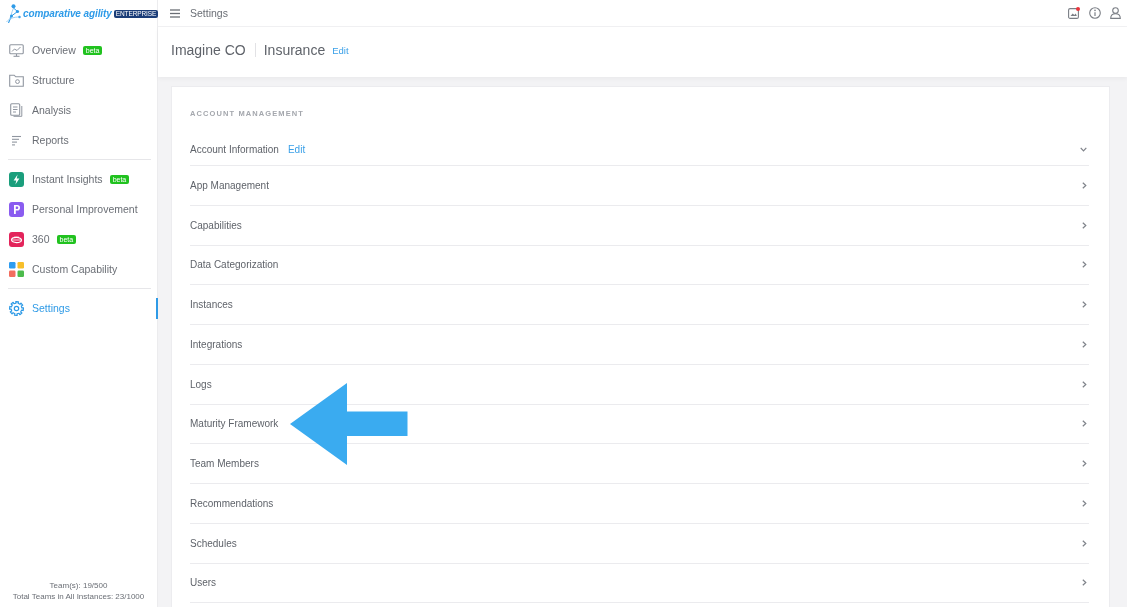 Image resolution: width=1127 pixels, height=607 pixels. I want to click on page-title: Settings, so click(209, 13).